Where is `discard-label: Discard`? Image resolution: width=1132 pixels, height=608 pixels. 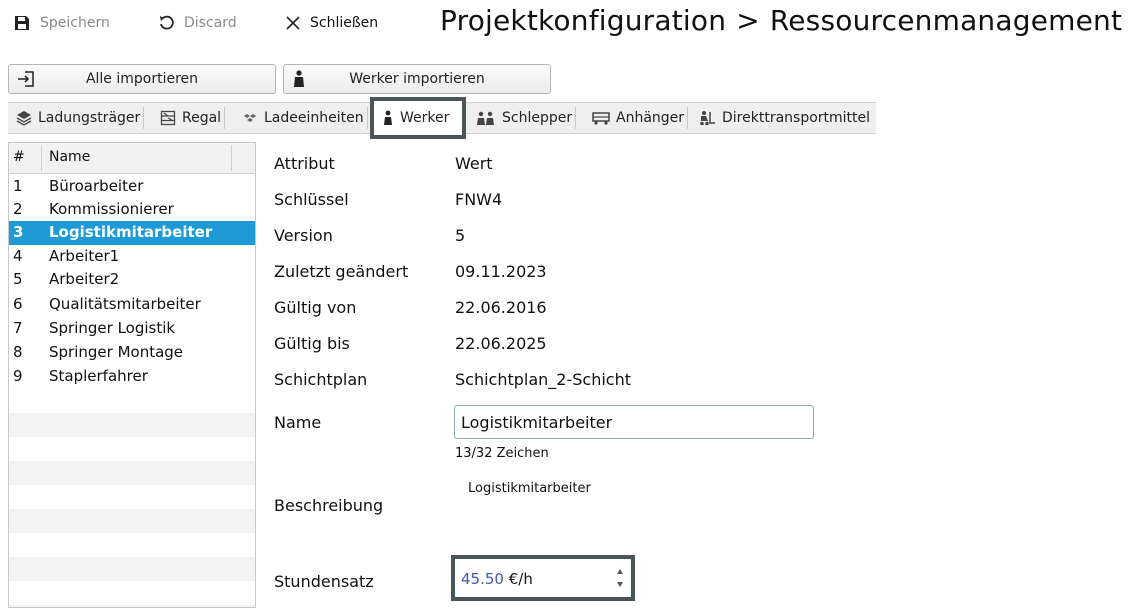 discard-label: Discard is located at coordinates (210, 23).